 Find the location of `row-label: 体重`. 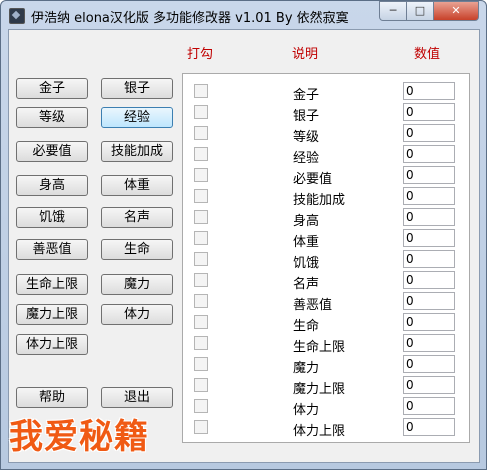

row-label: 体重 is located at coordinates (306, 242).